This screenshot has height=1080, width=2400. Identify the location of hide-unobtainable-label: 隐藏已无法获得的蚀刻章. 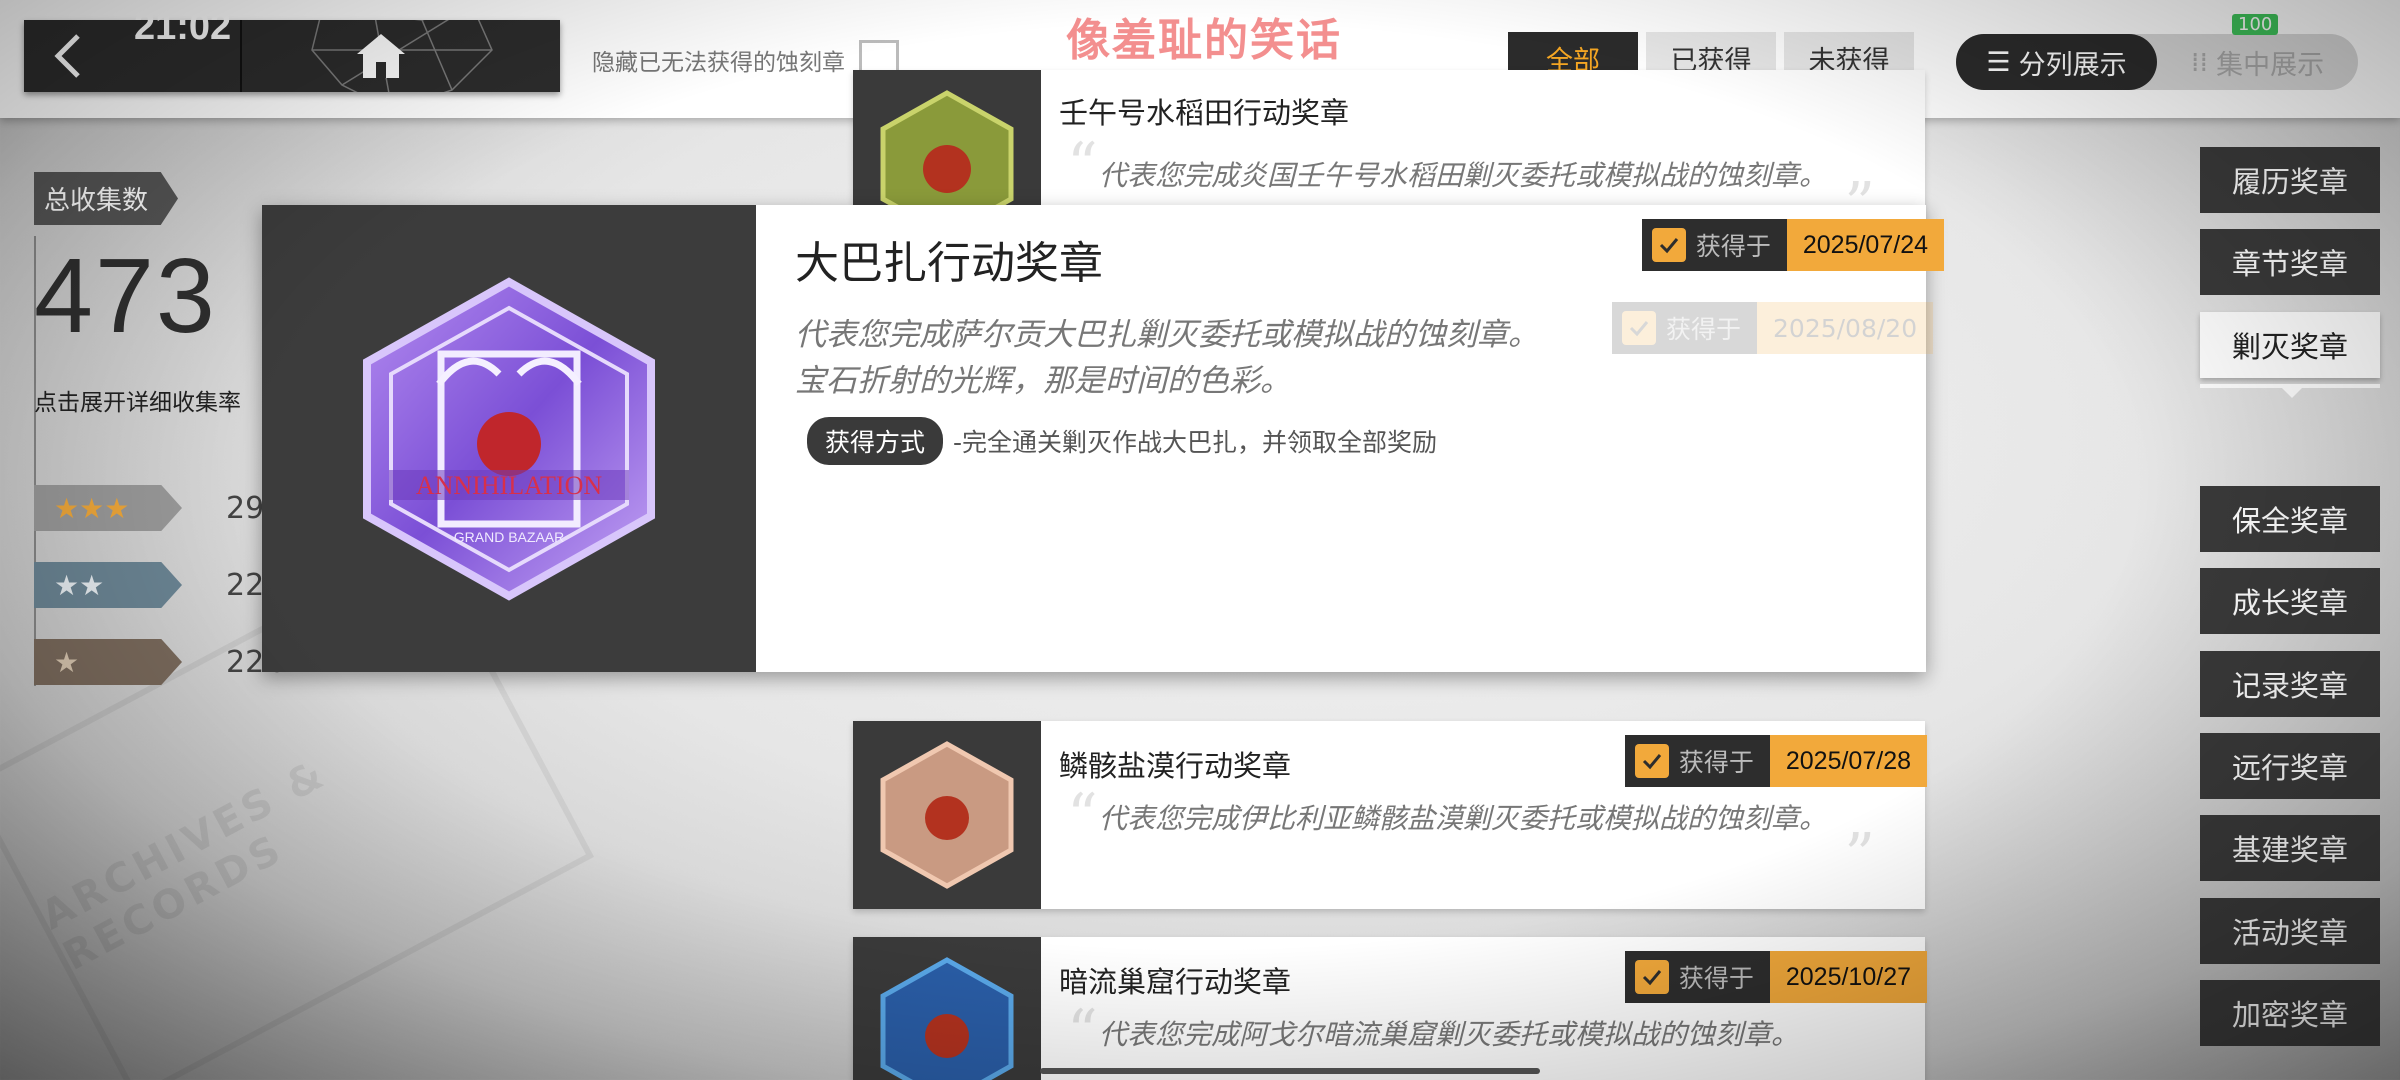
(718, 63).